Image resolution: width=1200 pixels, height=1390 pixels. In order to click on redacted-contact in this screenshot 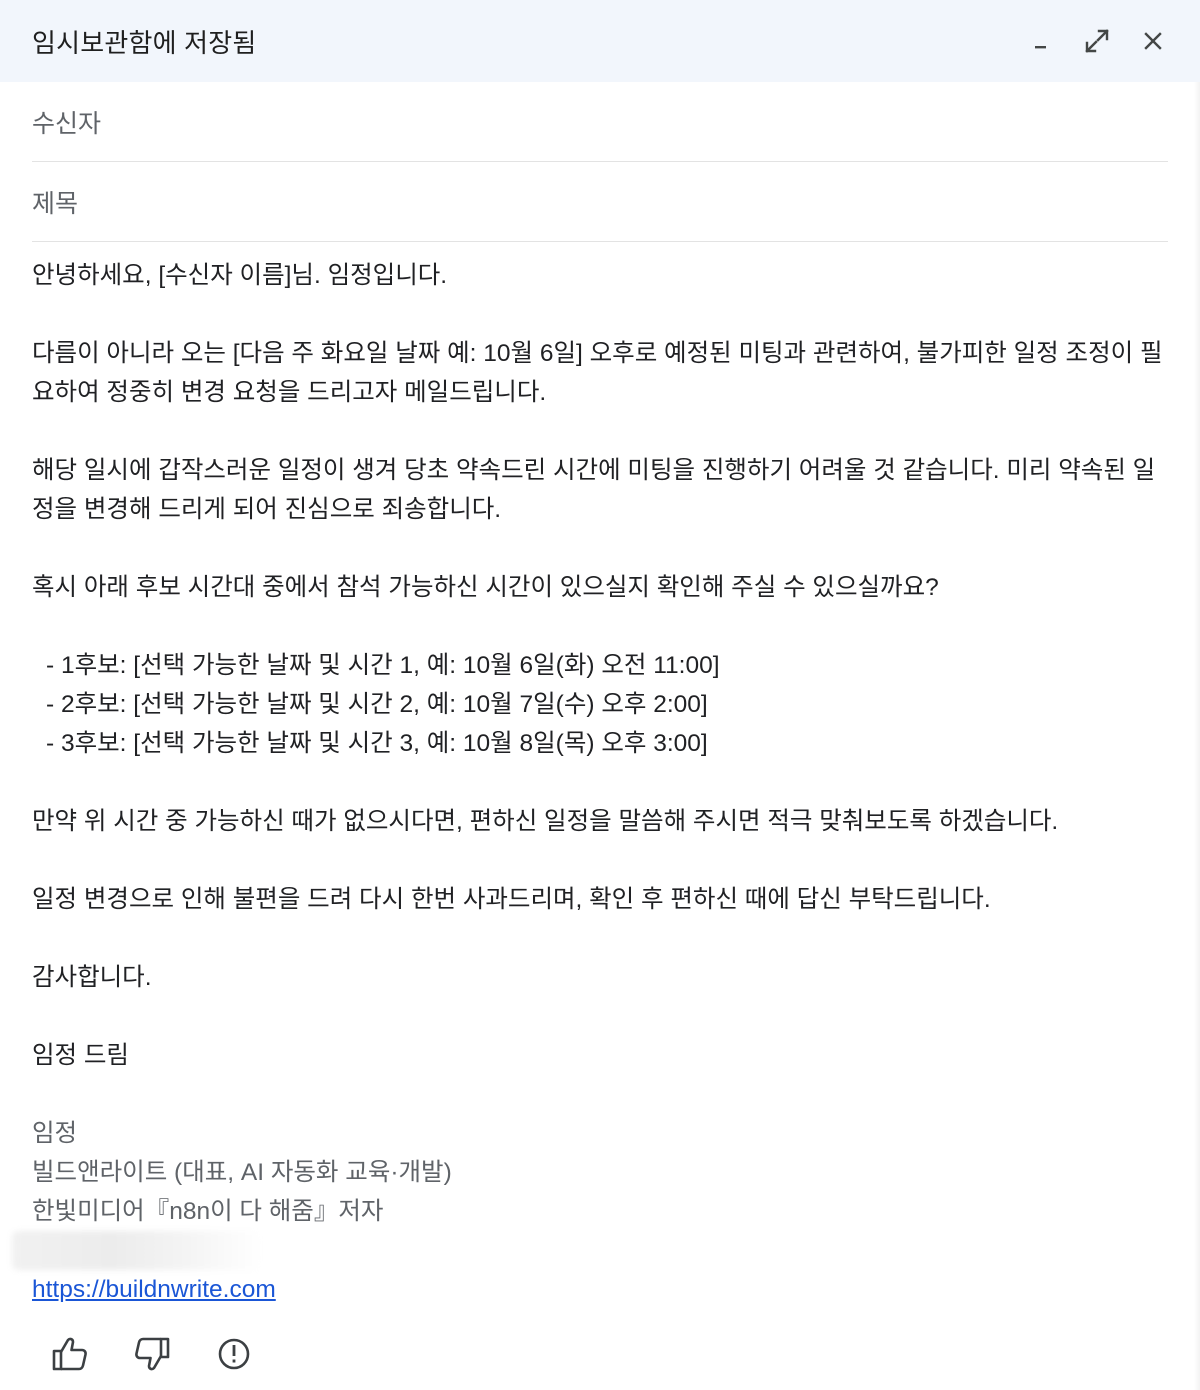, I will do `click(137, 1250)`.